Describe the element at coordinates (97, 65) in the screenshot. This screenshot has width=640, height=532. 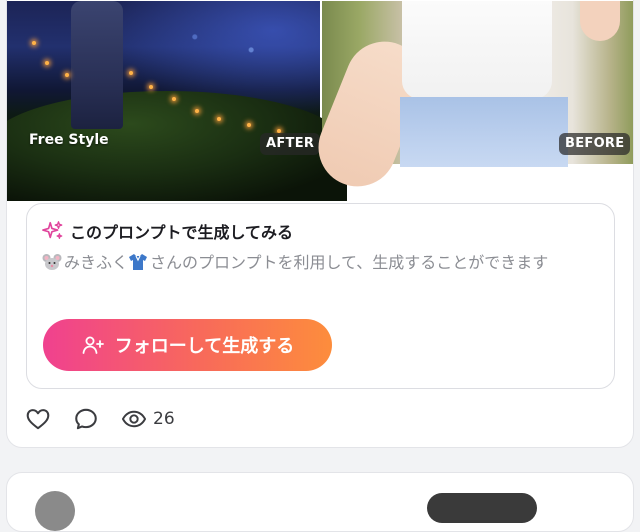
I see `figure-silhouette` at that location.